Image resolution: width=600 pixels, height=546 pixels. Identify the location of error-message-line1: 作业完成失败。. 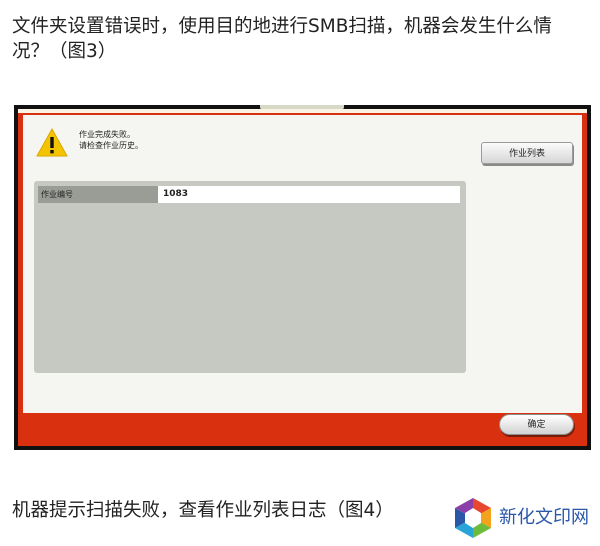
(107, 134).